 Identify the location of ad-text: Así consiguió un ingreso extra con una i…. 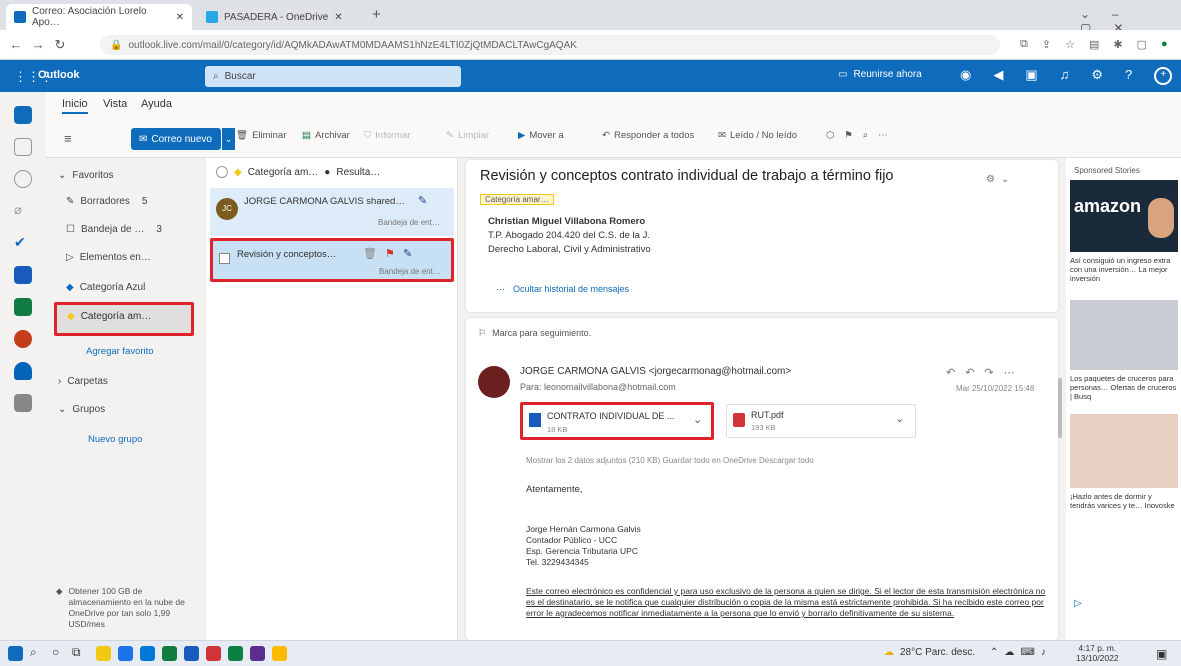
(1124, 269).